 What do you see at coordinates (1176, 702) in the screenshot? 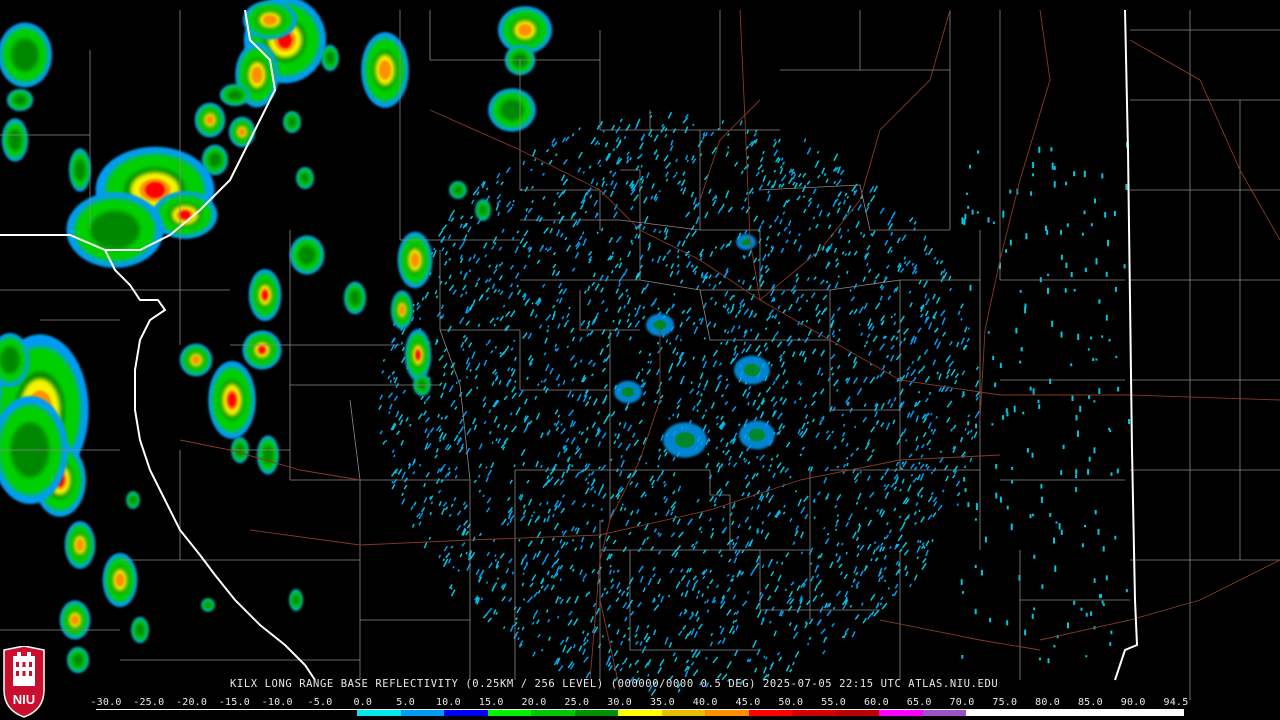
I see `scale-label: 94.5` at bounding box center [1176, 702].